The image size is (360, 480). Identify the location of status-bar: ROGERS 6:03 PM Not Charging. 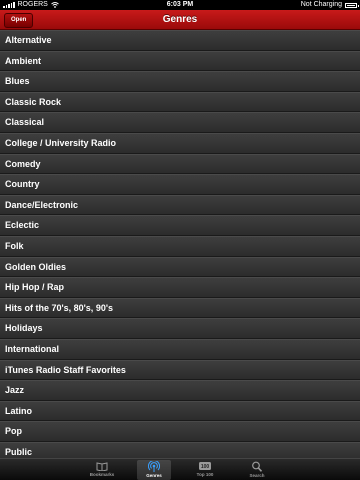
(180, 5).